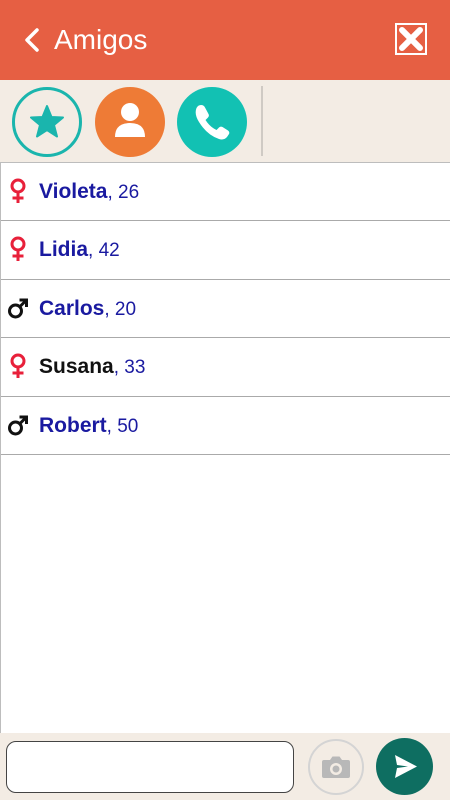 This screenshot has width=450, height=800. Describe the element at coordinates (225, 40) in the screenshot. I see `app-header: Amigos` at that location.